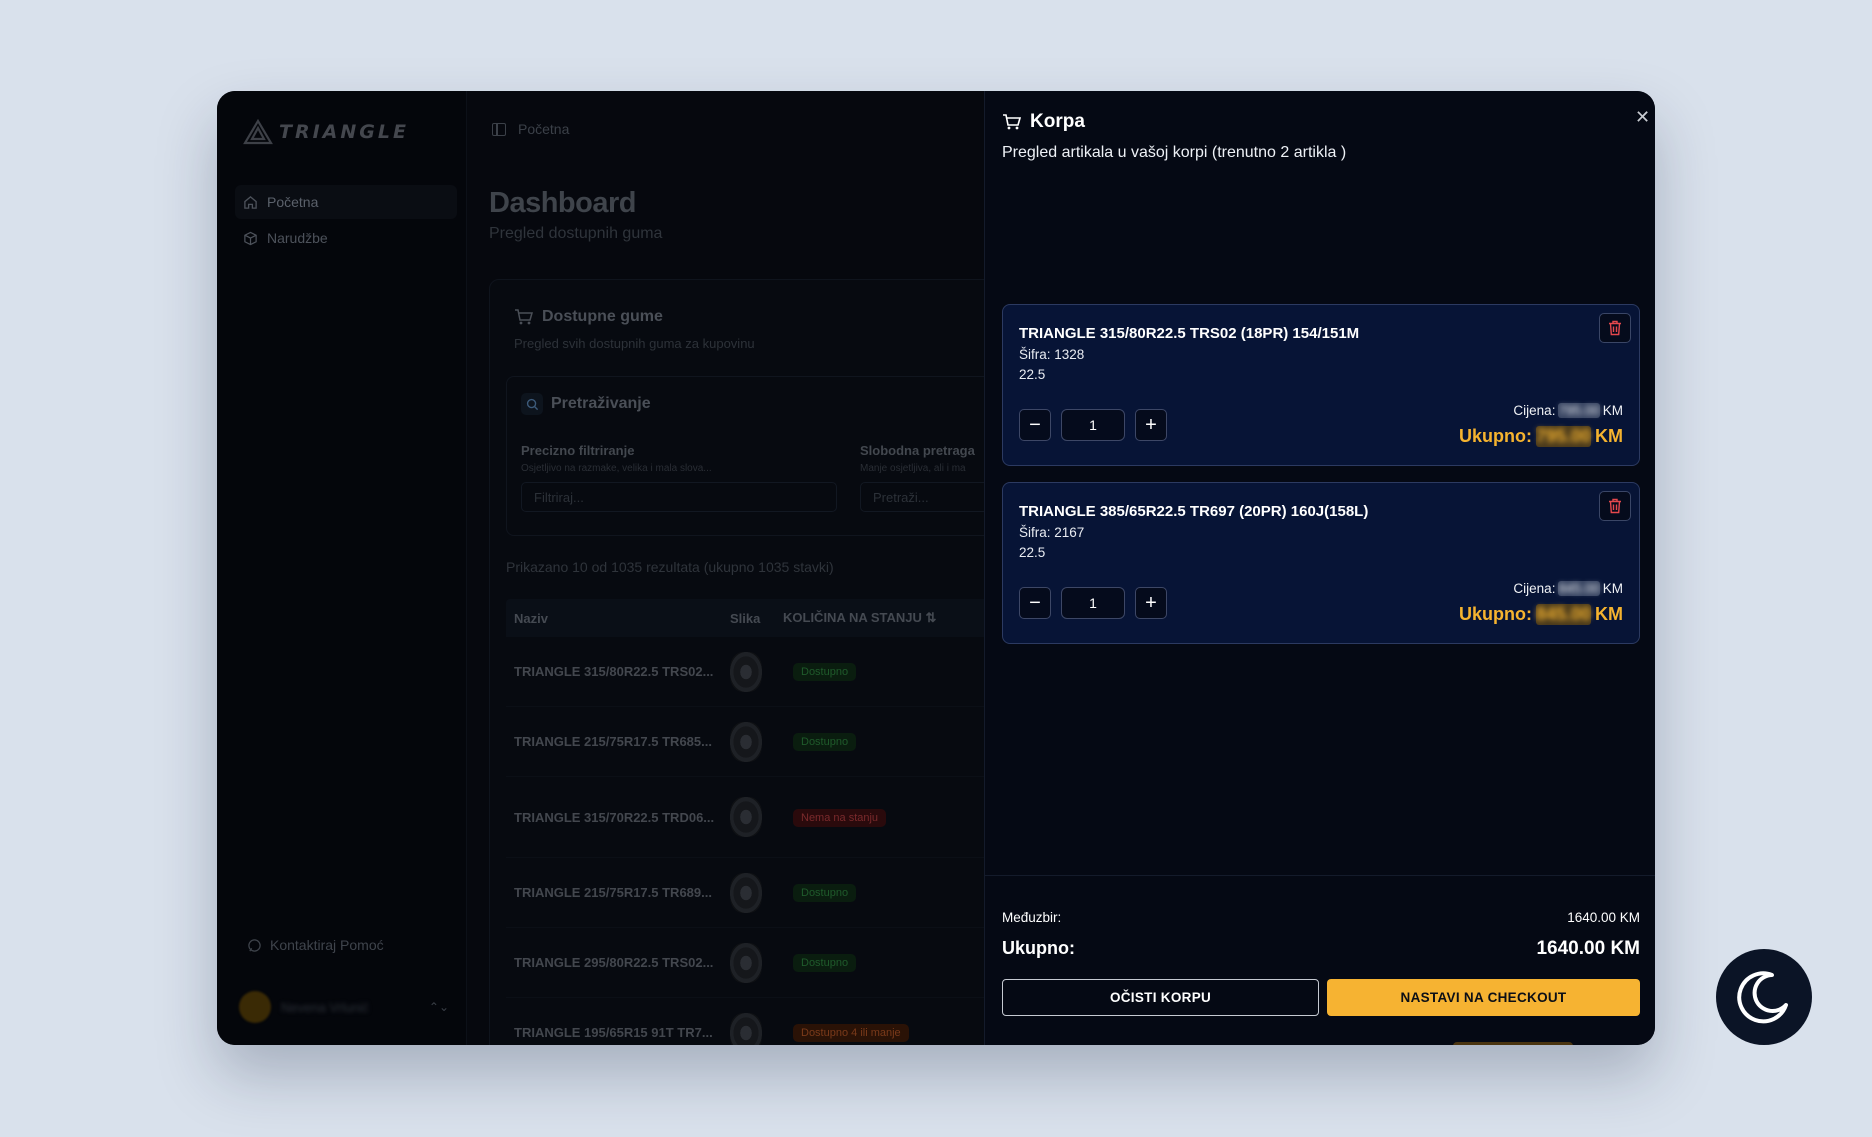  What do you see at coordinates (634, 343) in the screenshot?
I see `card-subtitle: Pregled svih dostupnih guma za kupovinu` at bounding box center [634, 343].